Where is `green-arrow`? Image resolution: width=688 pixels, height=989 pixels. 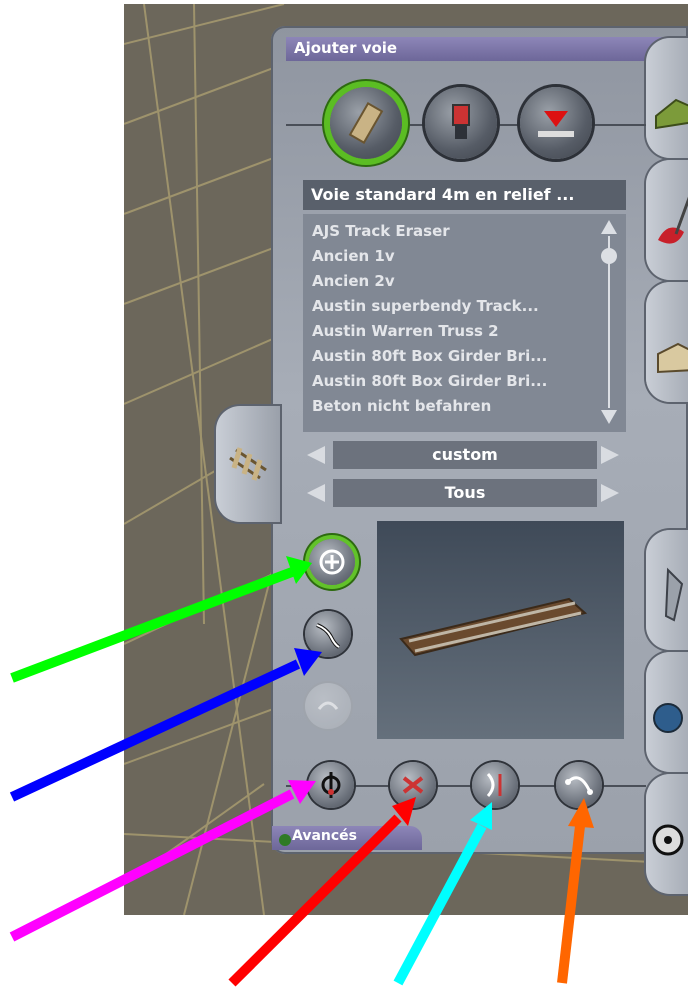
green-arrow is located at coordinates (152, 625).